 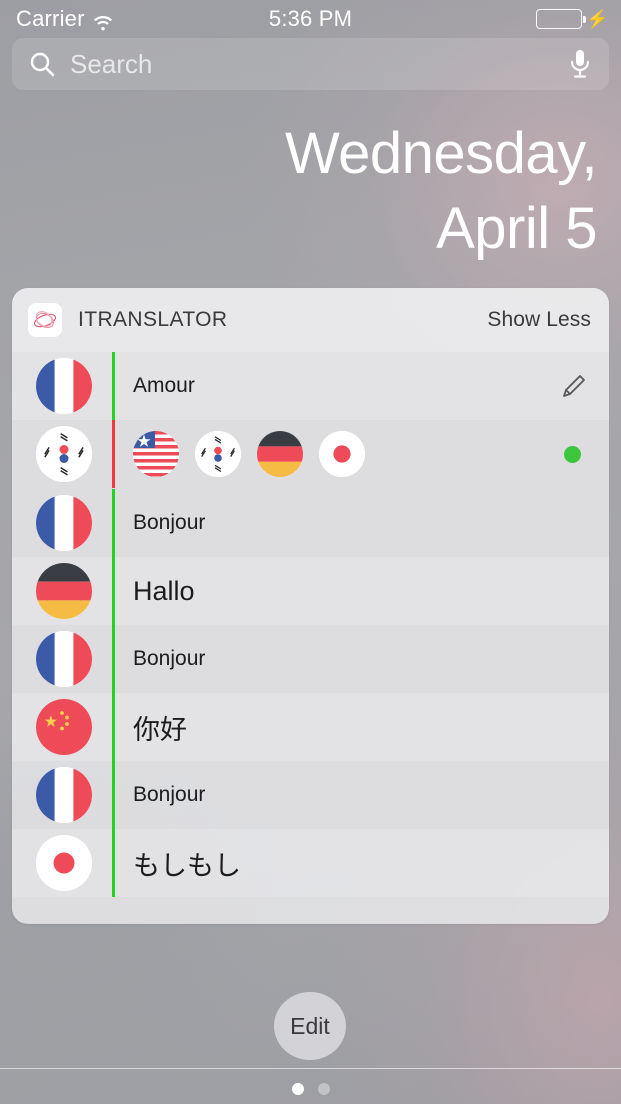 What do you see at coordinates (310, 727) in the screenshot?
I see `list-item: 你好` at bounding box center [310, 727].